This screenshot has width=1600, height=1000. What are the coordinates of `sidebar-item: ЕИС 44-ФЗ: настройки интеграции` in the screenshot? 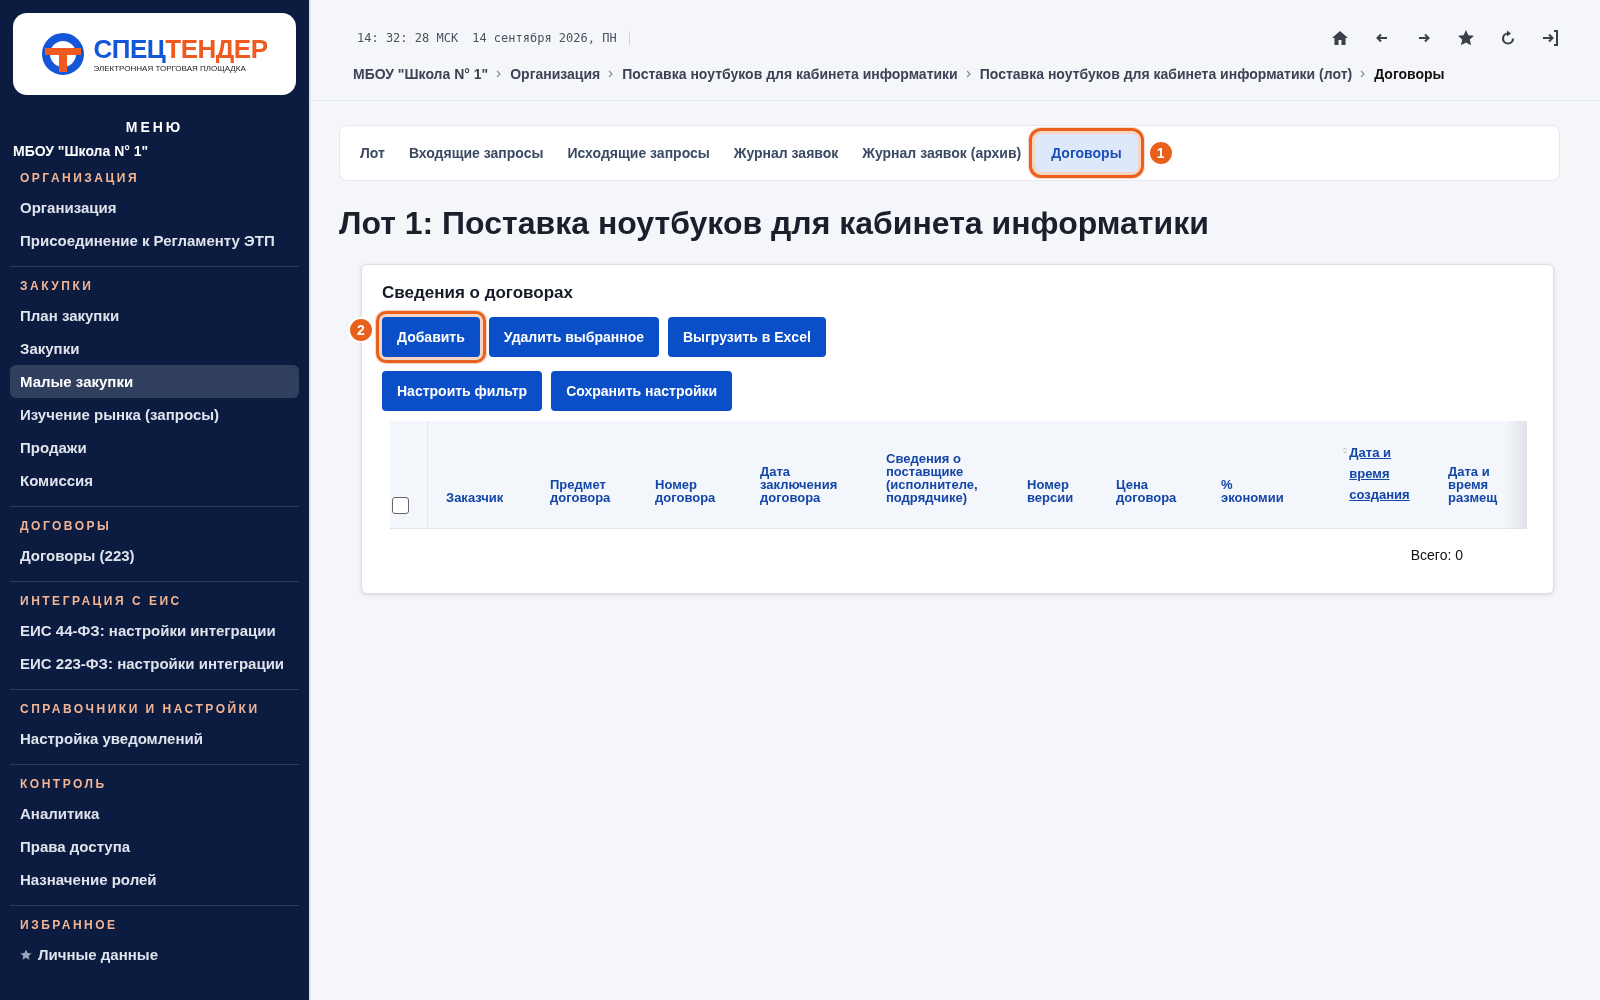 It's located at (154, 630).